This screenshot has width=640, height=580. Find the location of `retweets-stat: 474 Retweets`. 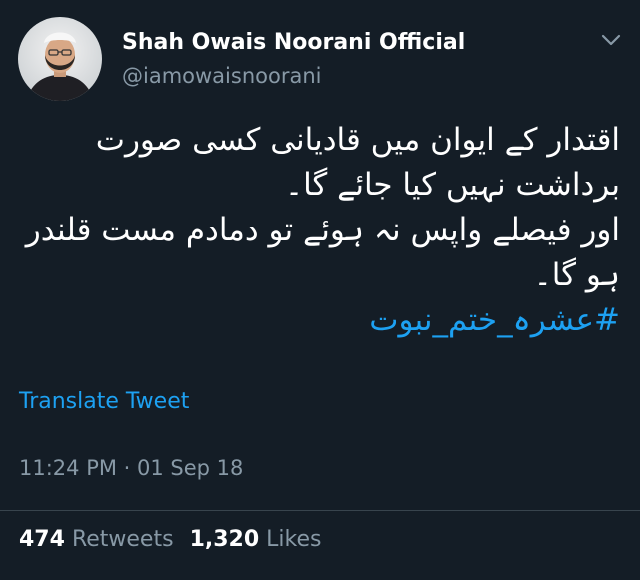

retweets-stat: 474 Retweets is located at coordinates (96, 539).